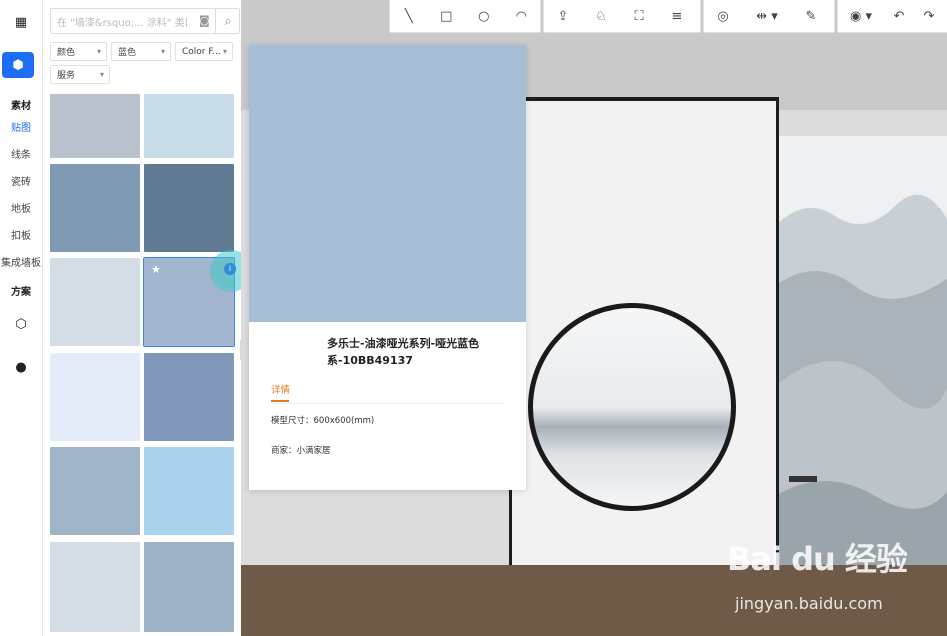 The image size is (947, 636). I want to click on swatch-tile: ★ i, so click(197, 298).